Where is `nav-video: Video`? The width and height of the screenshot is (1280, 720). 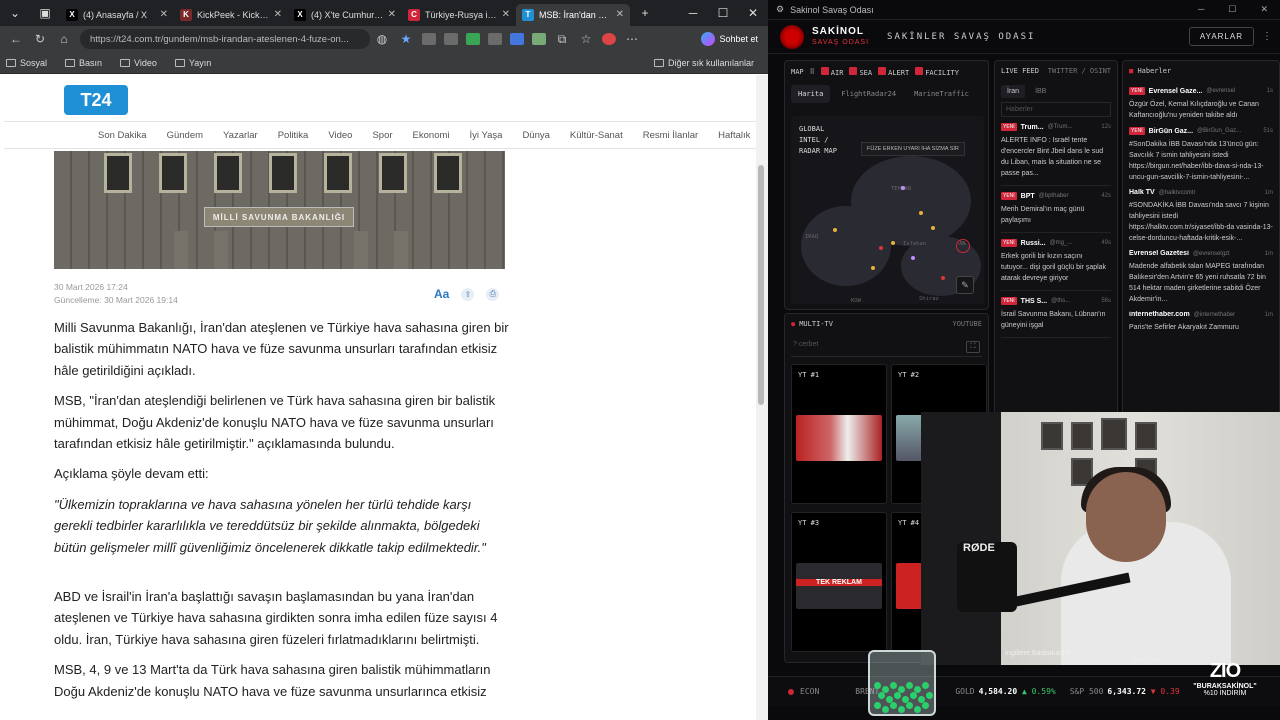 nav-video: Video is located at coordinates (340, 135).